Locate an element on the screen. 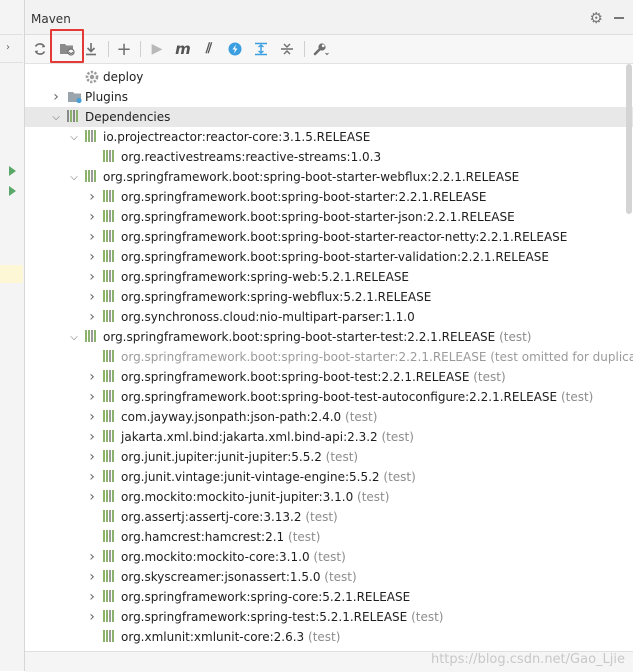 The height and width of the screenshot is (672, 633). tree-row: org.assertj:assertj-core:3.13.2 (test) is located at coordinates (329, 517).